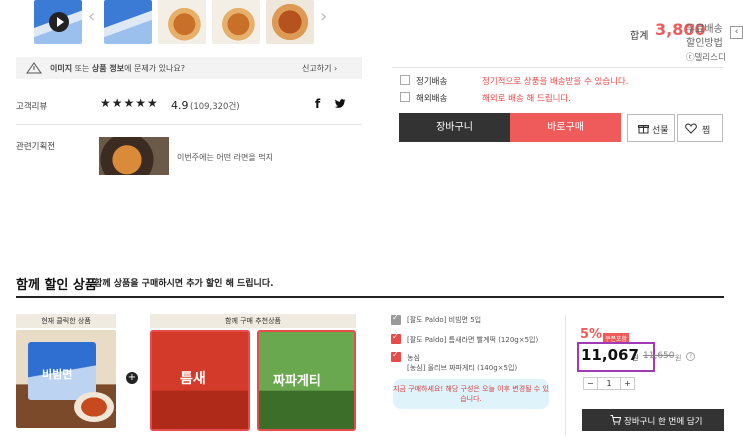  I want to click on recommend-product-2: 짜파게티, so click(306, 380).